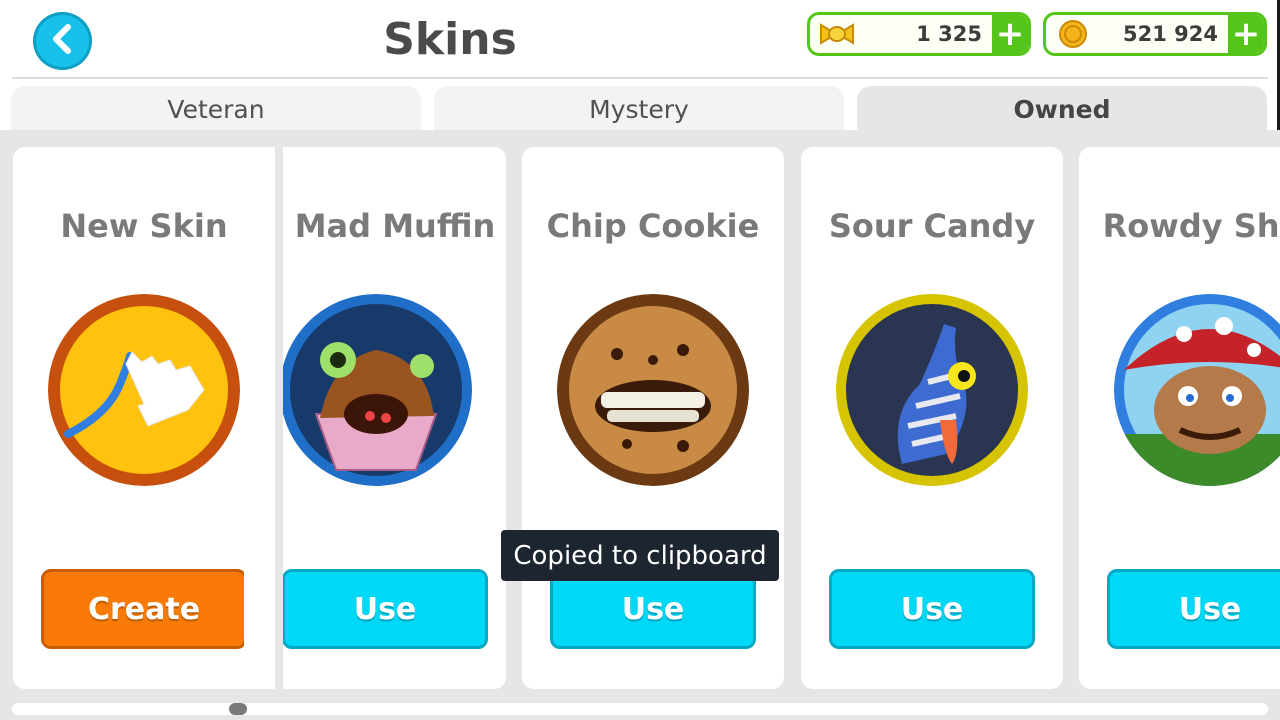 This screenshot has height=720, width=1280. I want to click on clipboard-toast: Copied to clipboard, so click(640, 555).